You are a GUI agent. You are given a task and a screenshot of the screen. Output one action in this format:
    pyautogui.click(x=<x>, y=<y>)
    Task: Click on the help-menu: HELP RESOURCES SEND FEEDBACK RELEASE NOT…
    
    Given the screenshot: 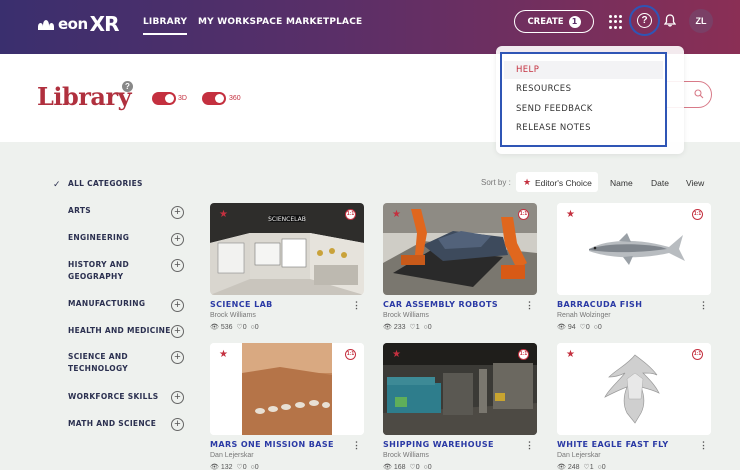 What is the action you would take?
    pyautogui.click(x=583, y=99)
    